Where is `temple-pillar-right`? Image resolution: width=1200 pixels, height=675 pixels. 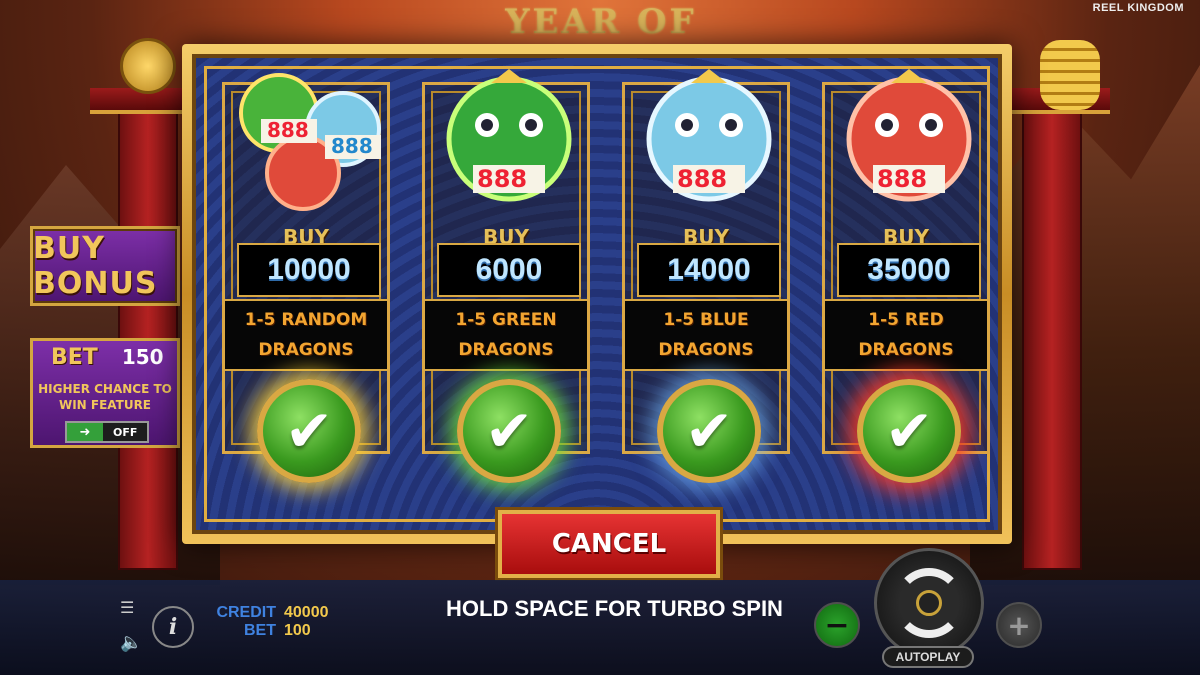 temple-pillar-right is located at coordinates (1052, 330).